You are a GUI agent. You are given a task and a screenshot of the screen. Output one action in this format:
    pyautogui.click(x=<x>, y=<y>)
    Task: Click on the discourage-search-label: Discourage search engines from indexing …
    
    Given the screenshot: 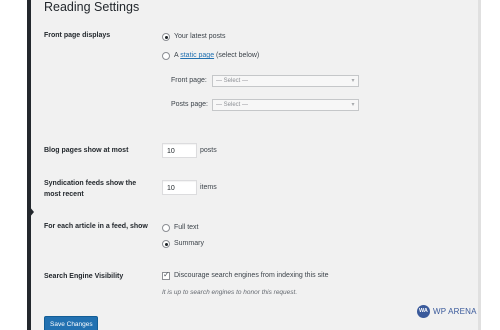 What is the action you would take?
    pyautogui.click(x=251, y=275)
    